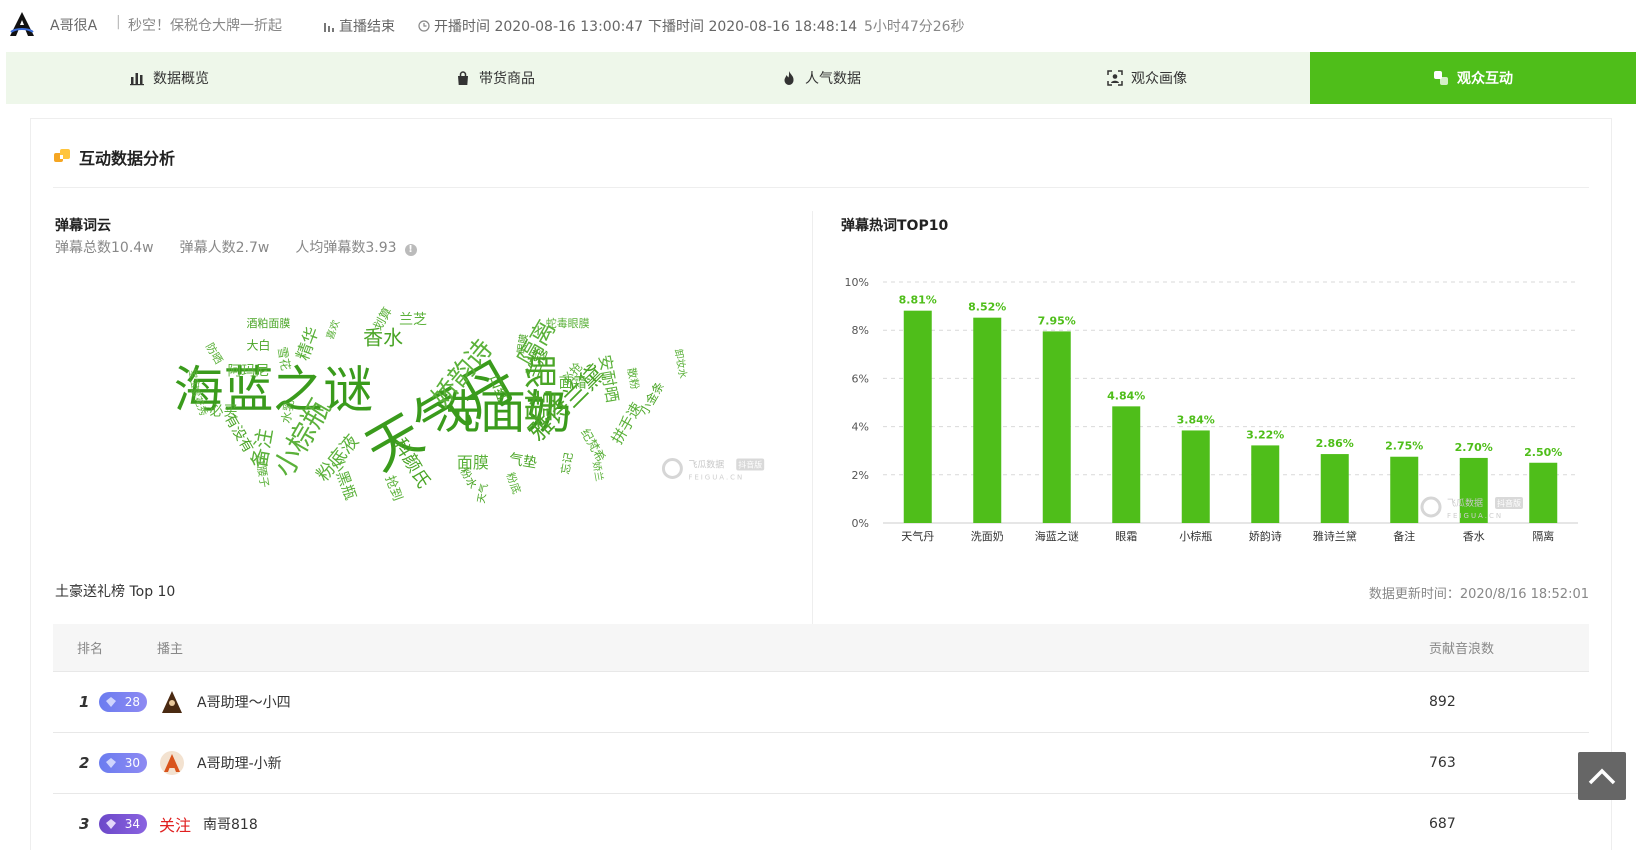 This screenshot has width=1636, height=850. What do you see at coordinates (812, 441) in the screenshot?
I see `chart-divider` at bounding box center [812, 441].